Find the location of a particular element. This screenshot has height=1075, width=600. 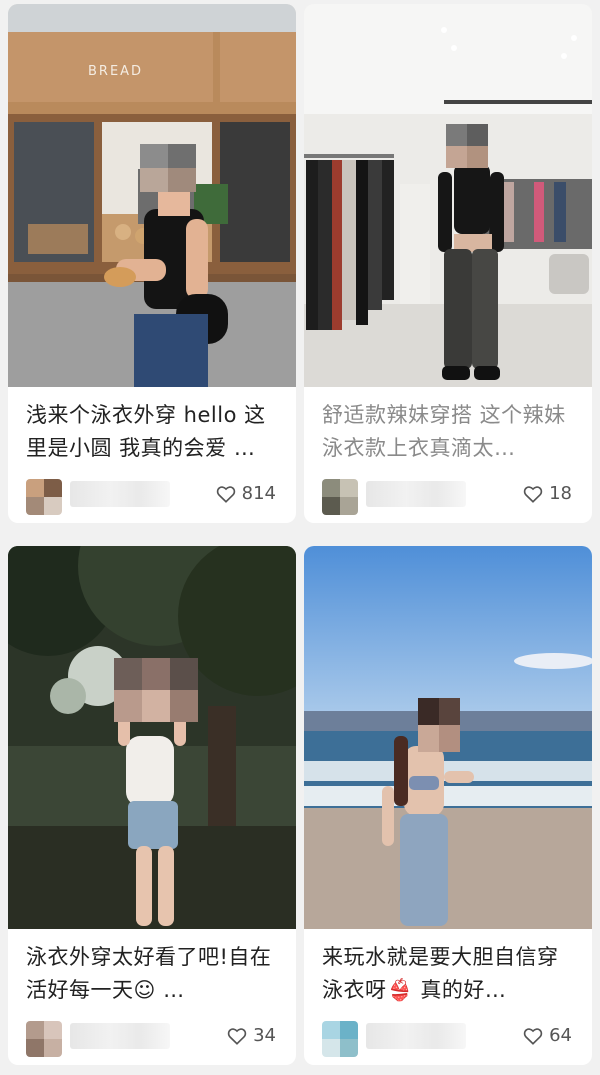

note-footer: 64 is located at coordinates (448, 1036).